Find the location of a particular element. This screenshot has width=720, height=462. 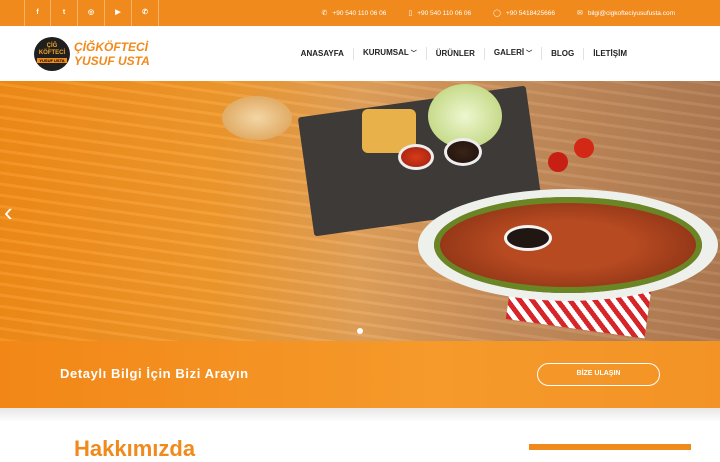

whatsapp-icon: ✆ is located at coordinates (145, 13).